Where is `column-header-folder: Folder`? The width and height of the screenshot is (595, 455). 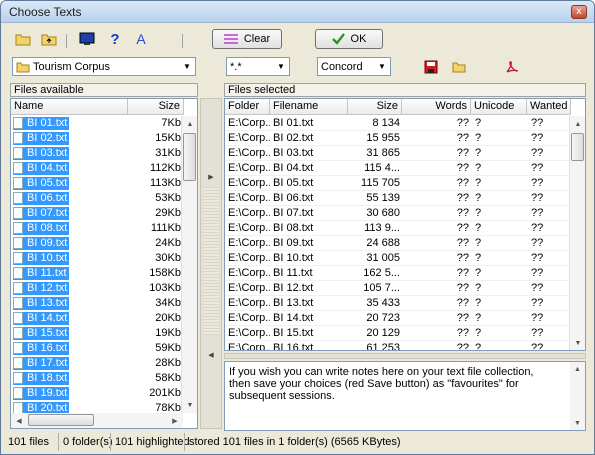
column-header-folder: Folder is located at coordinates (247, 107).